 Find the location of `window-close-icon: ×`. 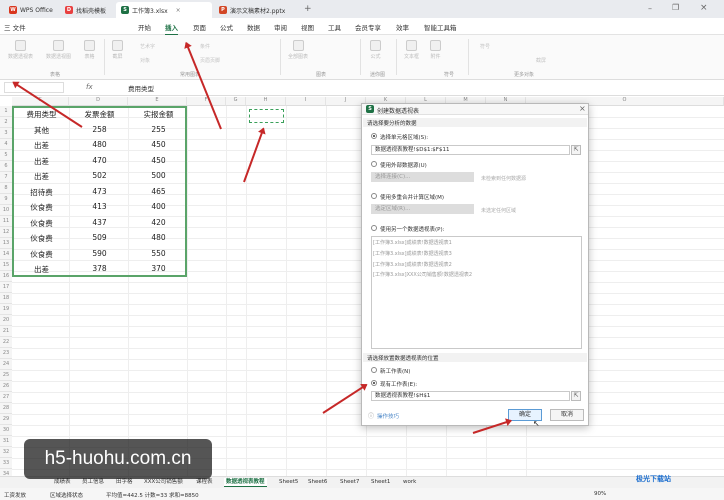

window-close-icon: × is located at coordinates (704, 8).